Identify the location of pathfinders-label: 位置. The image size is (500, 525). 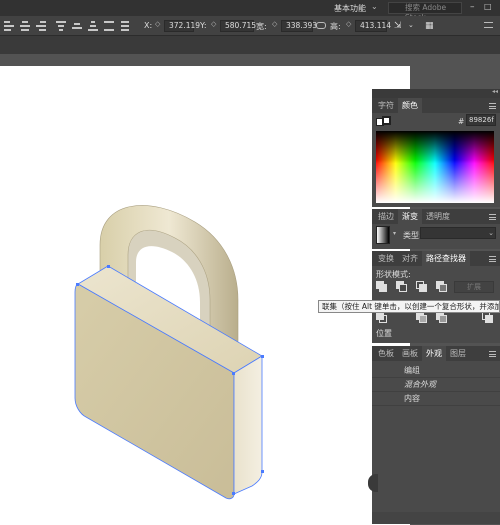
(384, 333).